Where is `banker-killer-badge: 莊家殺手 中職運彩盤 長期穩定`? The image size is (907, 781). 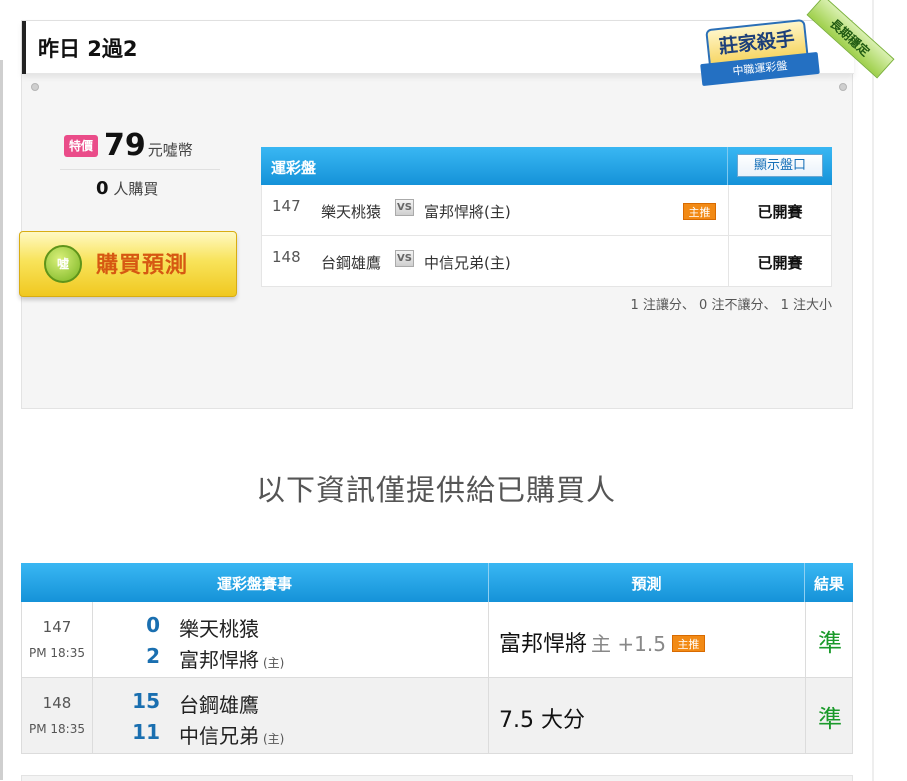
banker-killer-badge: 莊家殺手 中職運彩盤 長期穩定 is located at coordinates (795, 53).